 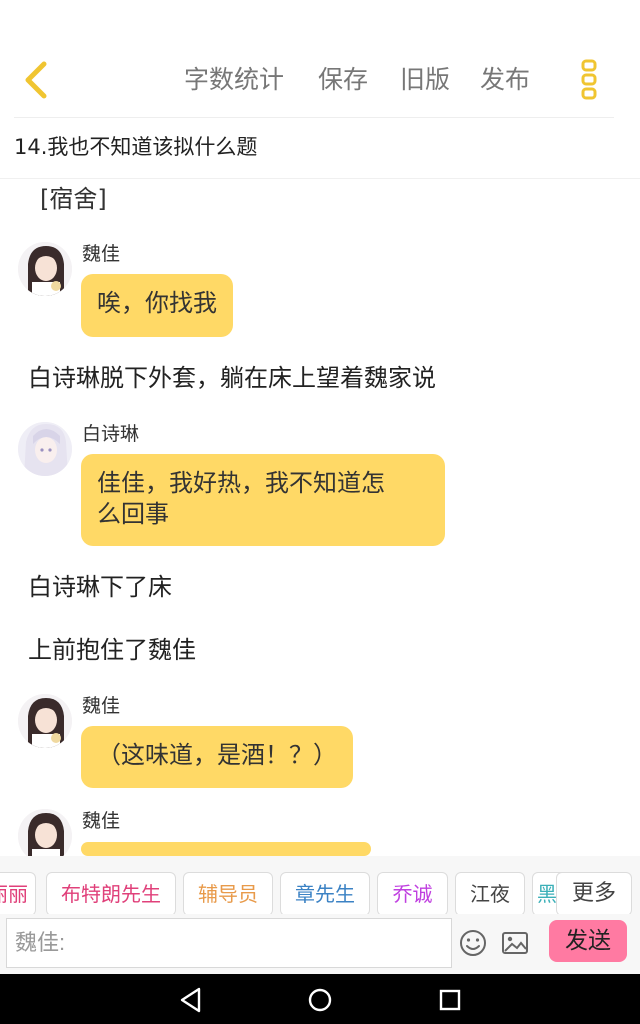 What do you see at coordinates (112, 650) in the screenshot?
I see `narration-line: 上前抱住了魏佳` at bounding box center [112, 650].